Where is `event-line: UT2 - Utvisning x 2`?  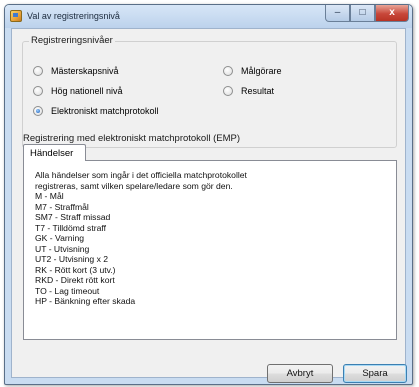 event-line: UT2 - Utvisning x 2 is located at coordinates (72, 259).